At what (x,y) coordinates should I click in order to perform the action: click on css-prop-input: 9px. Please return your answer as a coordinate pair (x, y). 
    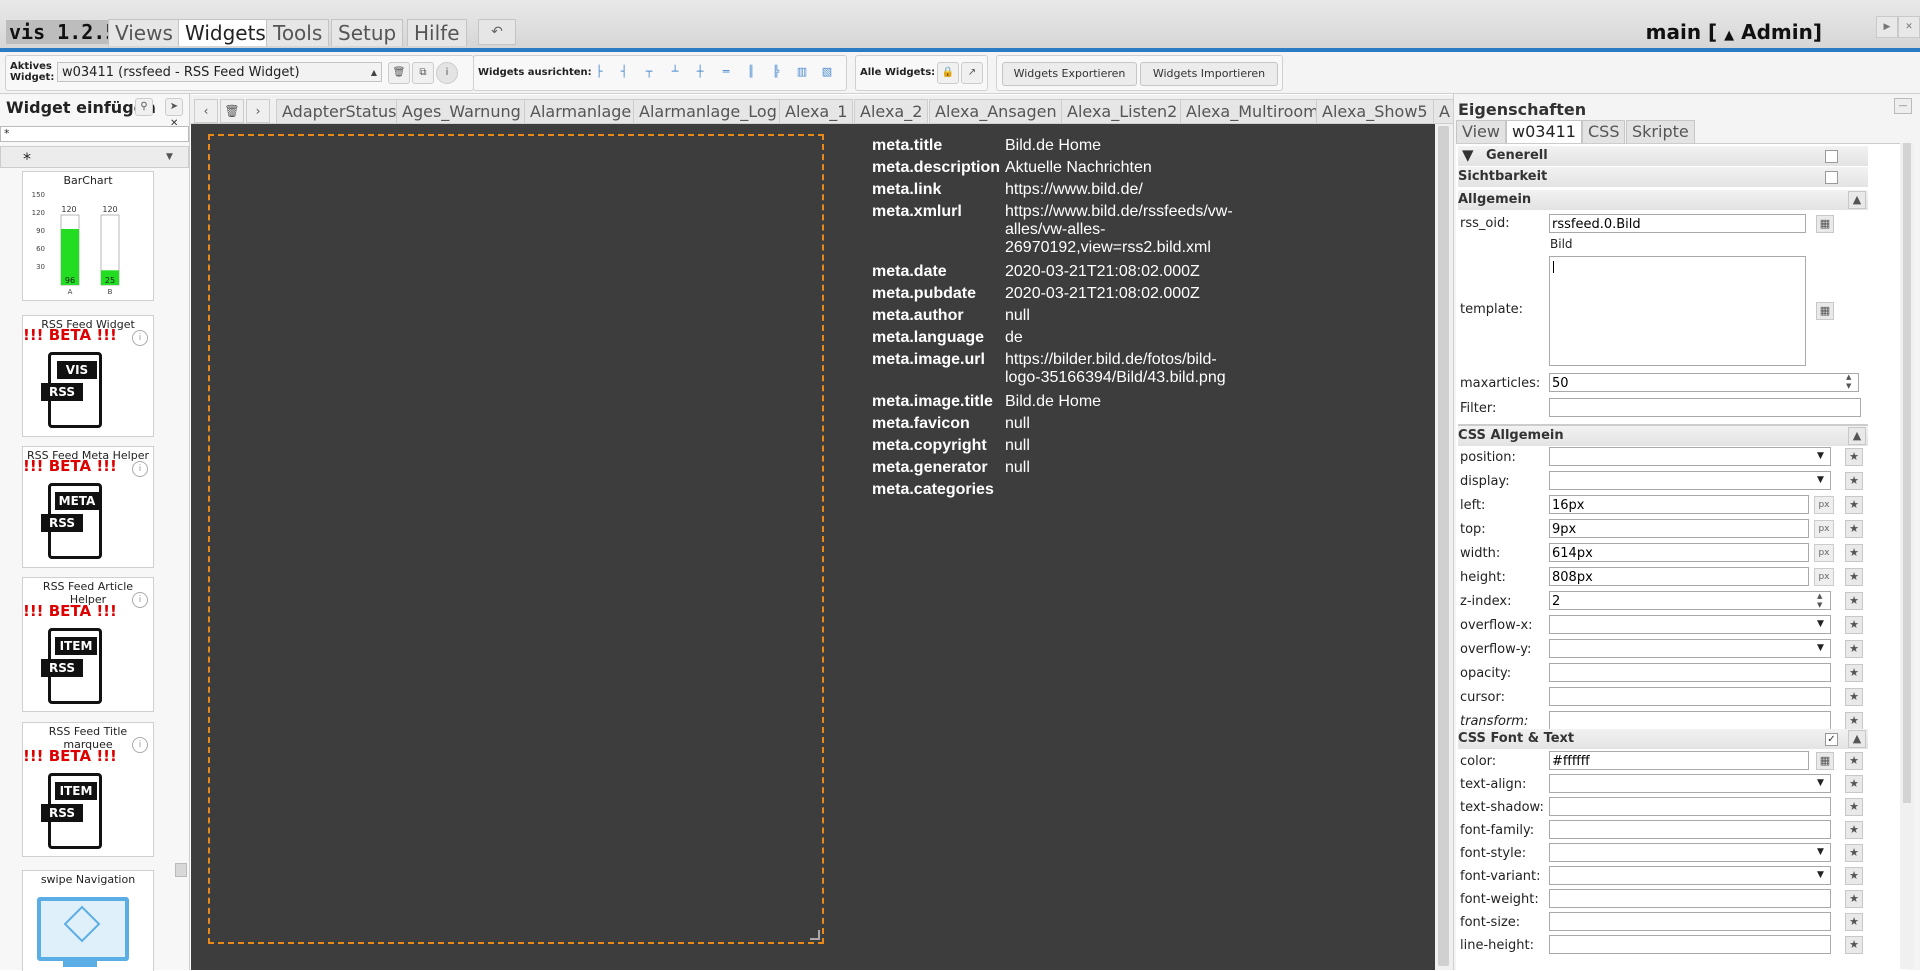
    Looking at the image, I should click on (1679, 528).